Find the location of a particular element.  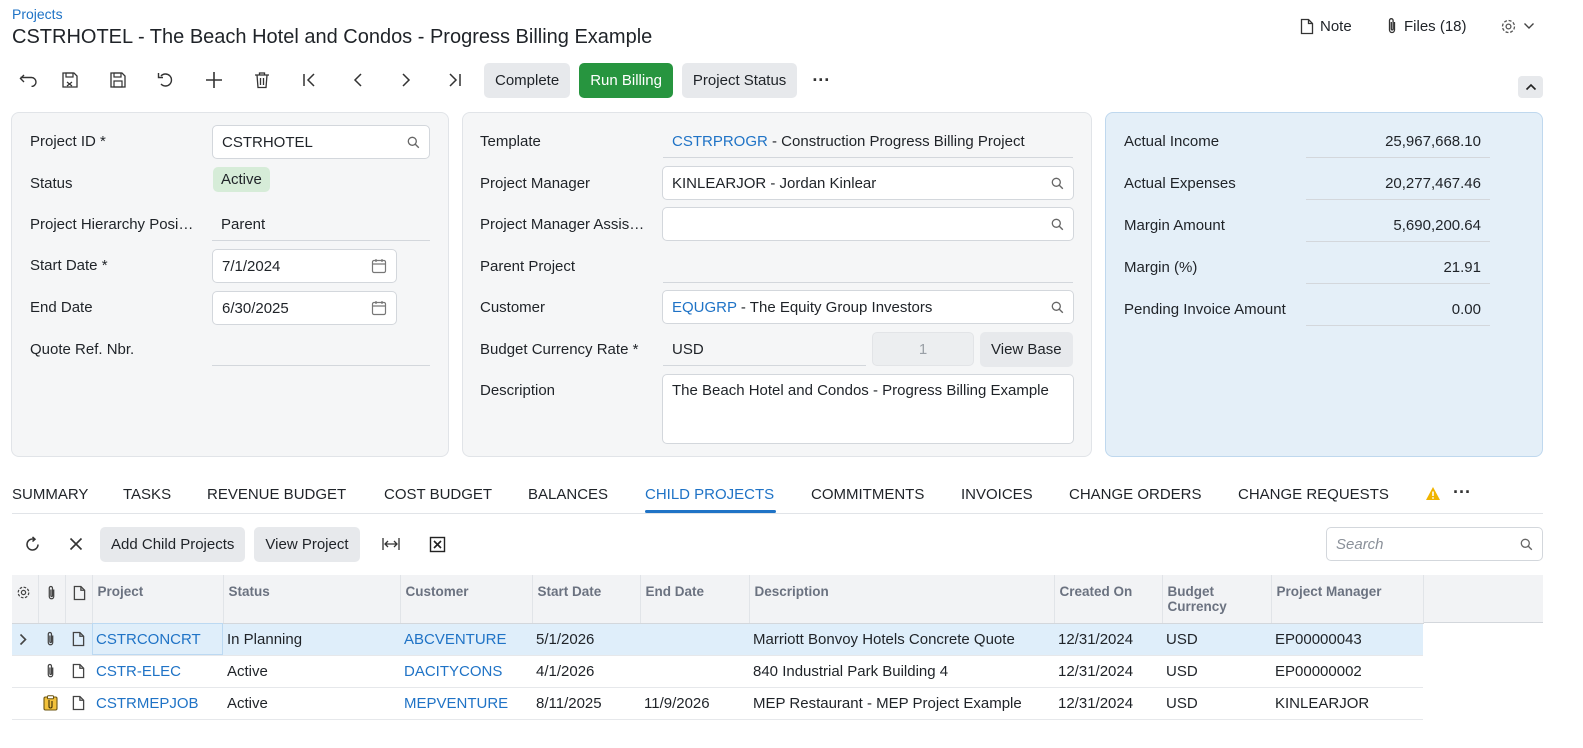

end-date-field: 6/30/2025 is located at coordinates (304, 308).